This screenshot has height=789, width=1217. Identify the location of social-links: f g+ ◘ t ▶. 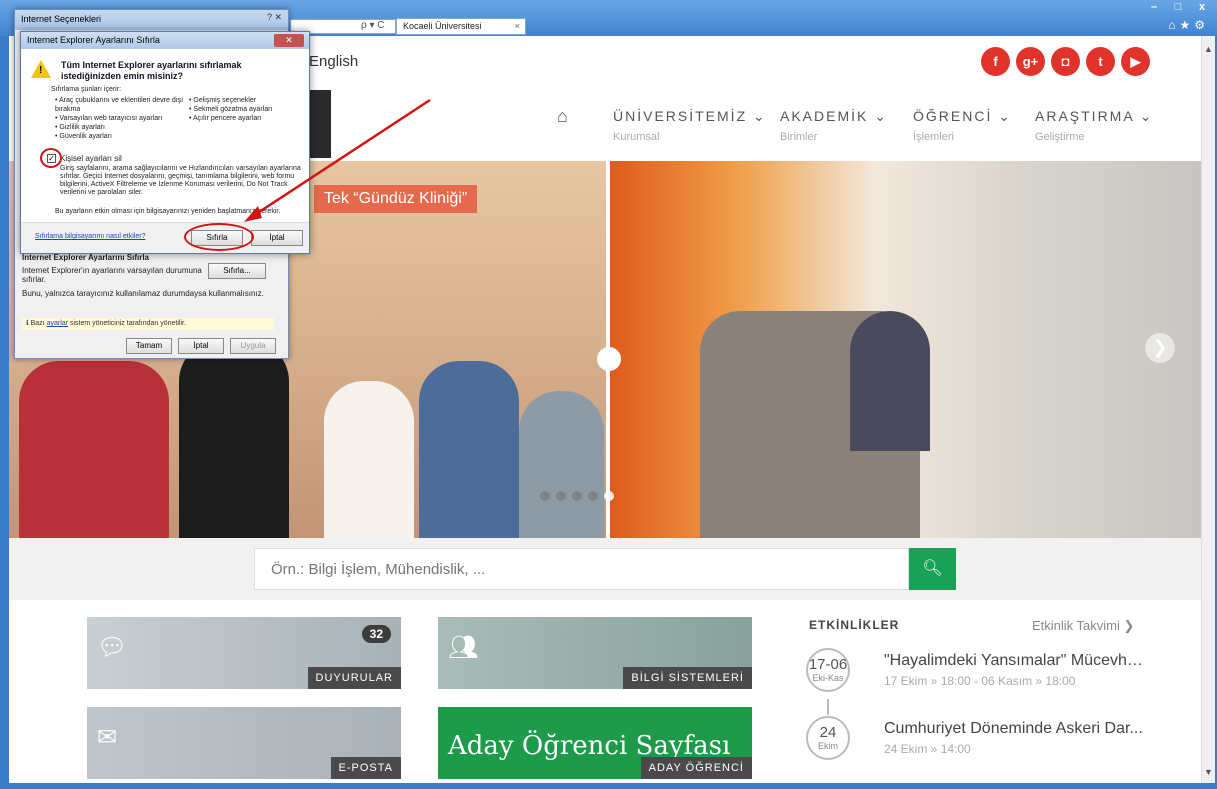
(1065, 61).